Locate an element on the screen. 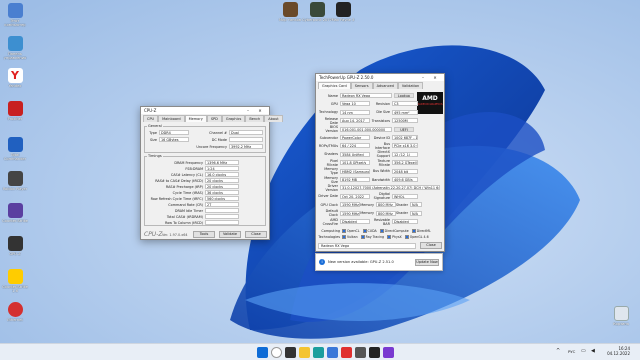  tools-button: Tools is located at coordinates (204, 234).